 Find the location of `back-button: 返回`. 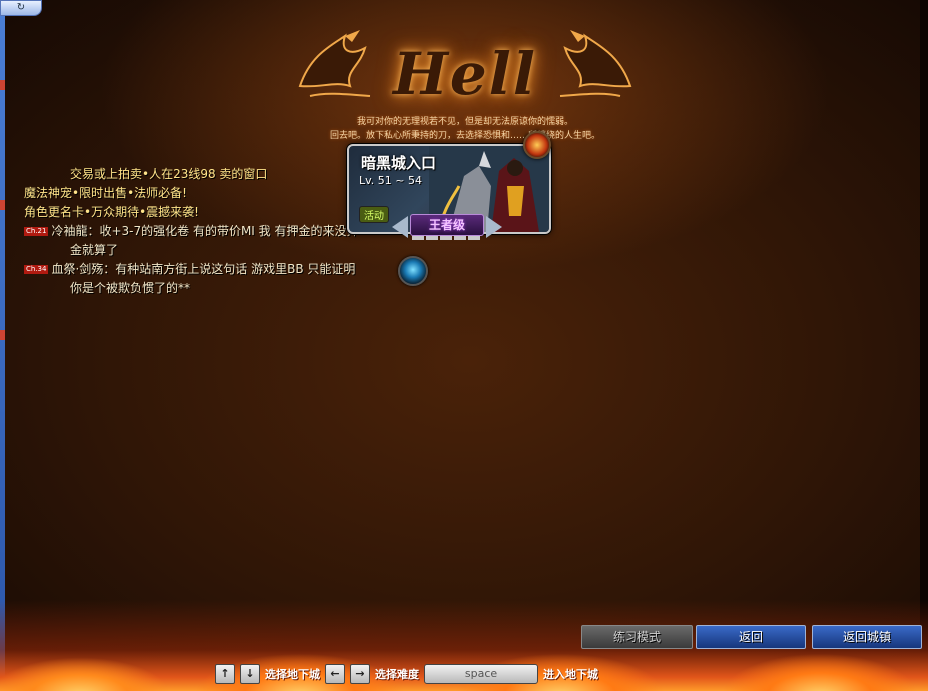

back-button: 返回 is located at coordinates (751, 637).